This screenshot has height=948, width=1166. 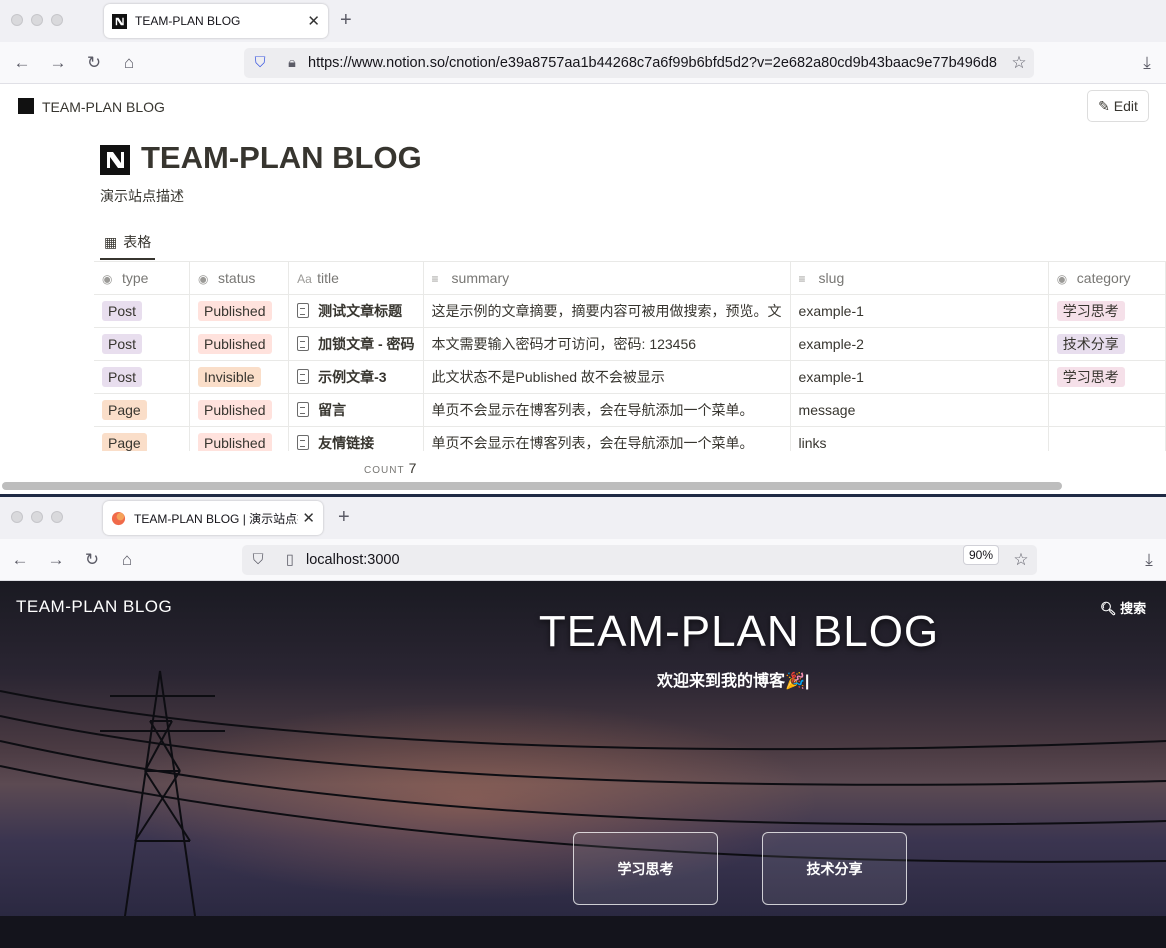 I want to click on page-description: 演示站点描述, so click(x=142, y=196).